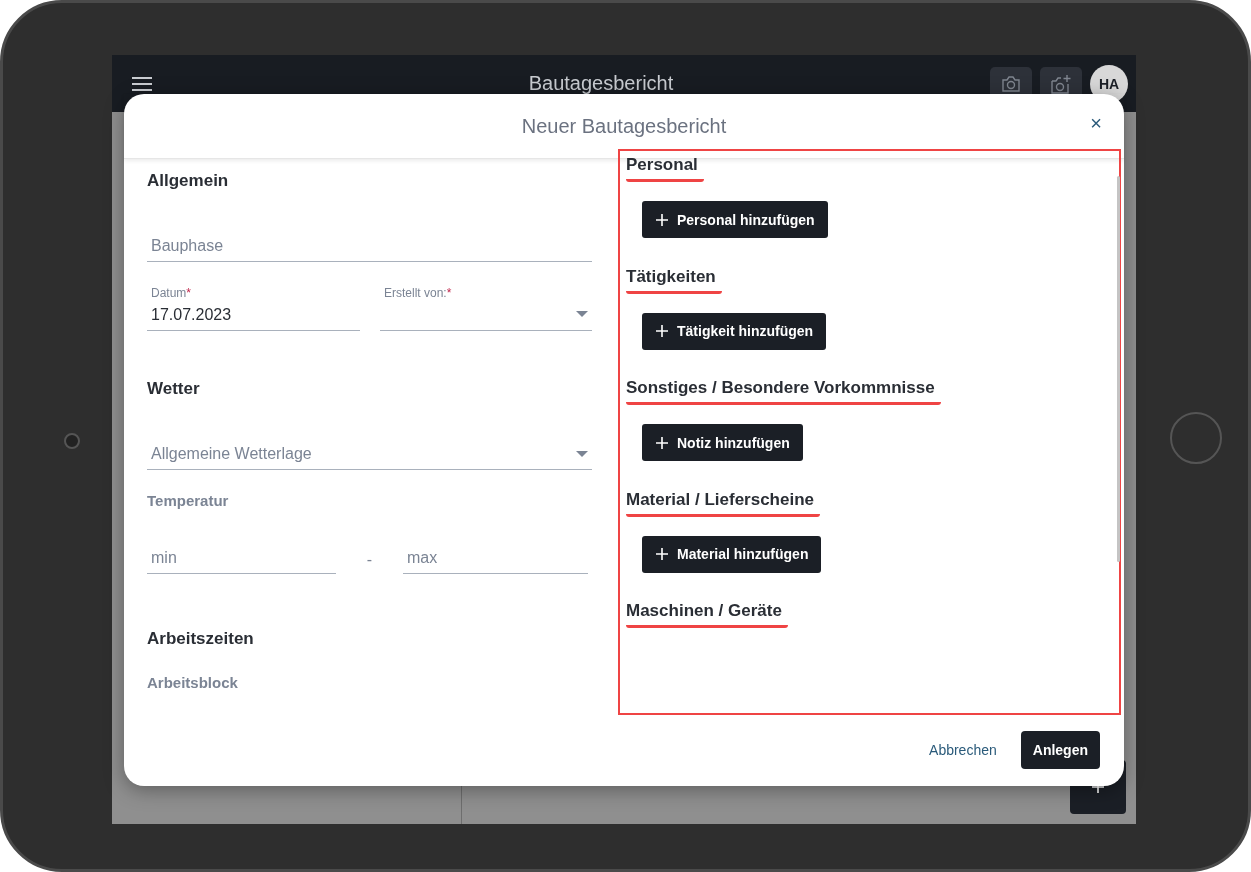  What do you see at coordinates (707, 615) in the screenshot?
I see `section-heading: Maschinen / Geräte` at bounding box center [707, 615].